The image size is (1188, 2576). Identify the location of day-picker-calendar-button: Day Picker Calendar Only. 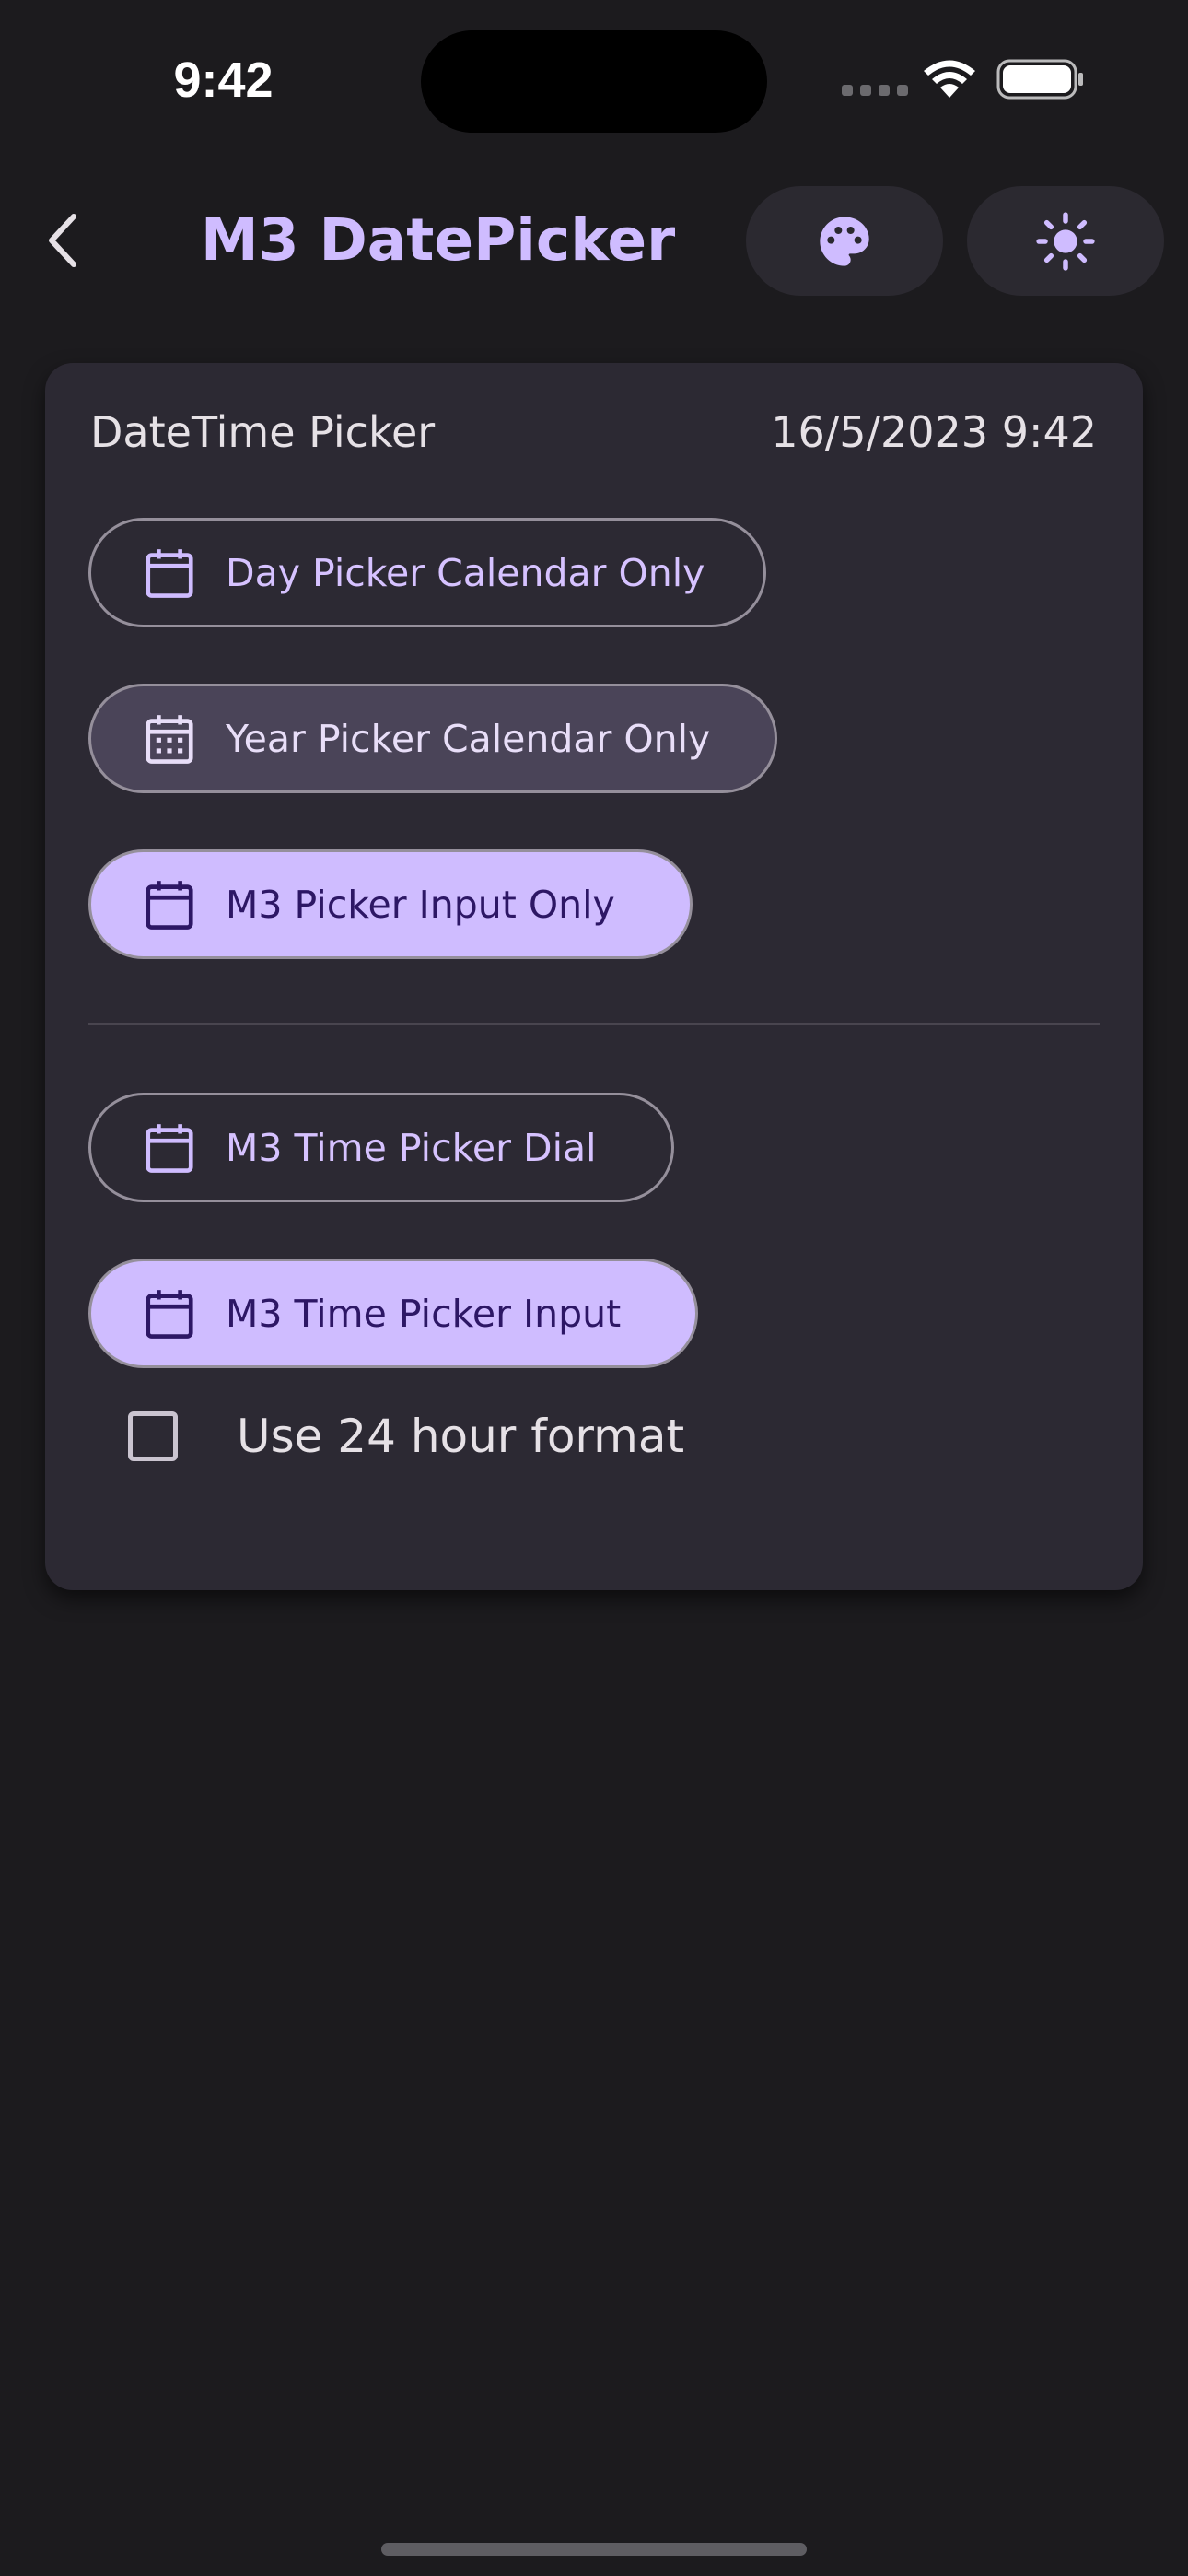
(427, 572).